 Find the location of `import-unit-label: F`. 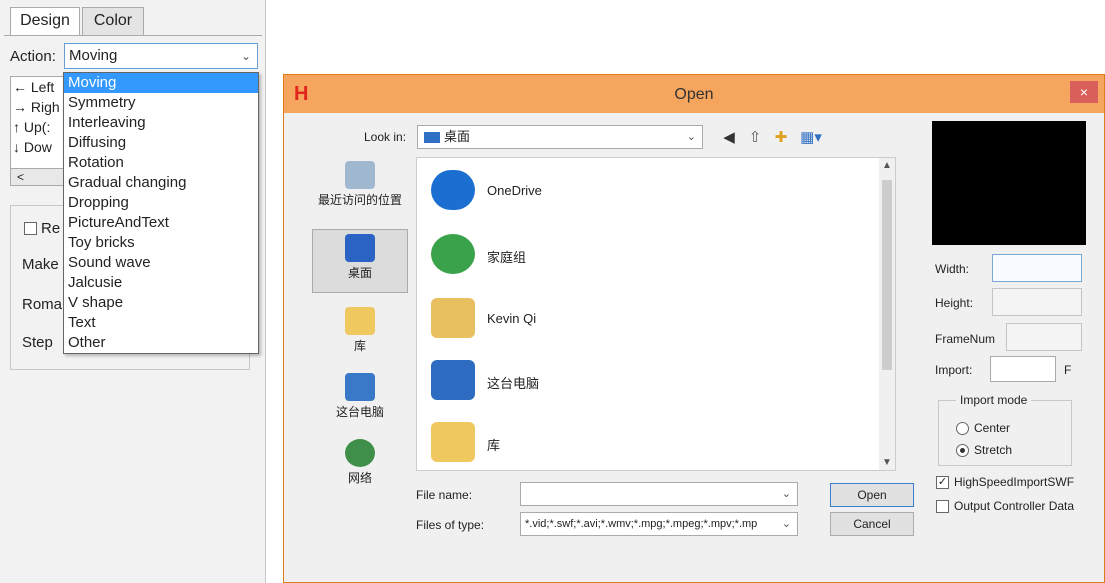

import-unit-label: F is located at coordinates (1068, 370).